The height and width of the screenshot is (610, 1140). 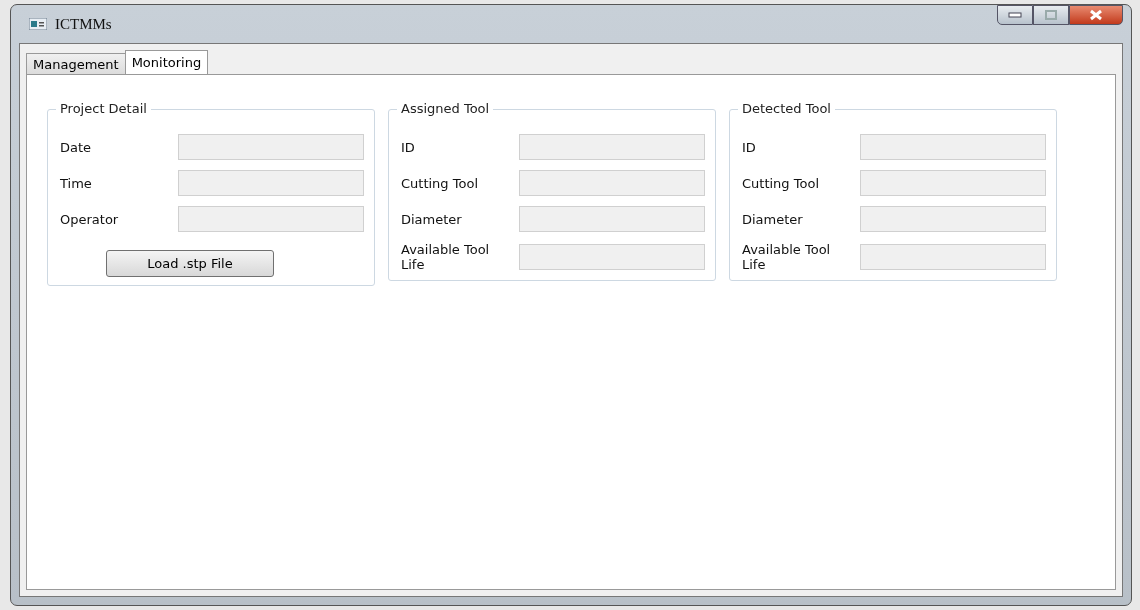 What do you see at coordinates (190, 263) in the screenshot?
I see `load-file-button: Load .stp File` at bounding box center [190, 263].